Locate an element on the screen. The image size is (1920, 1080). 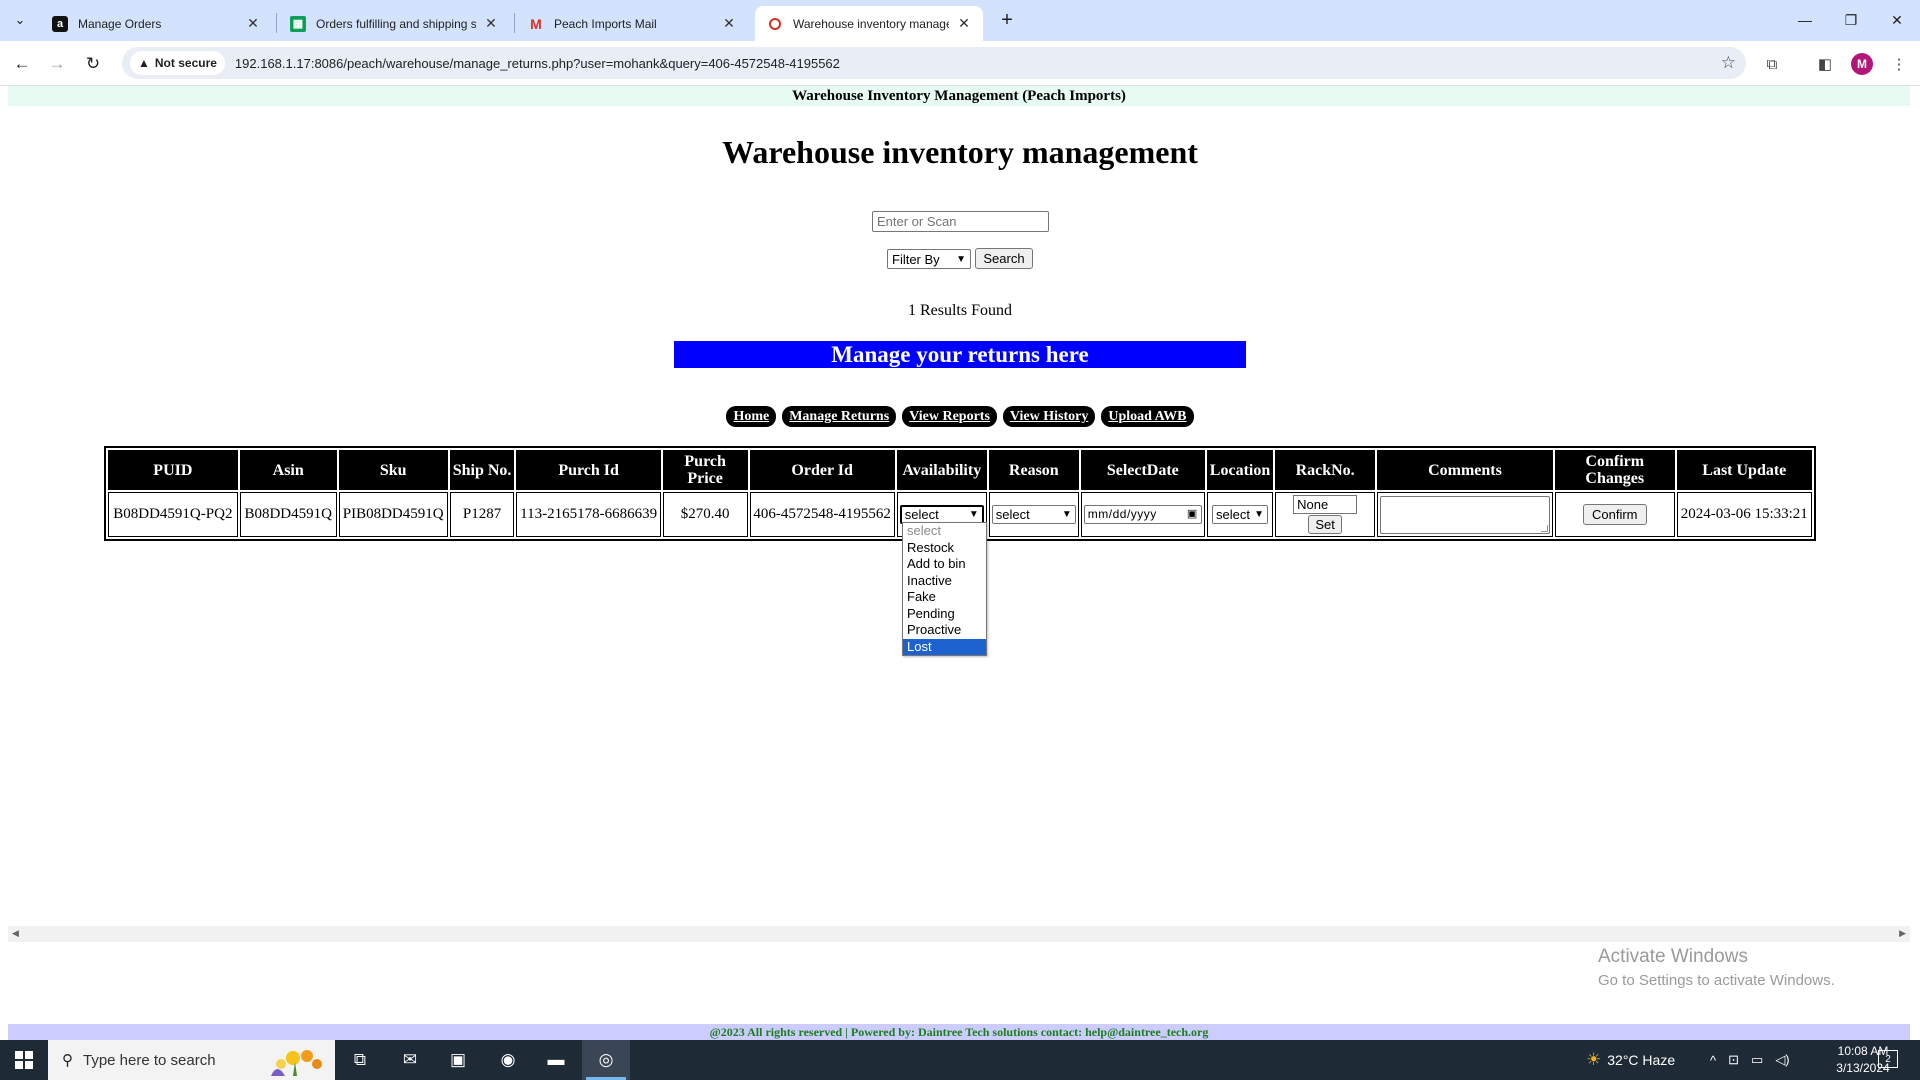
dropdown-option-inactive: Inactive is located at coordinates (944, 581).